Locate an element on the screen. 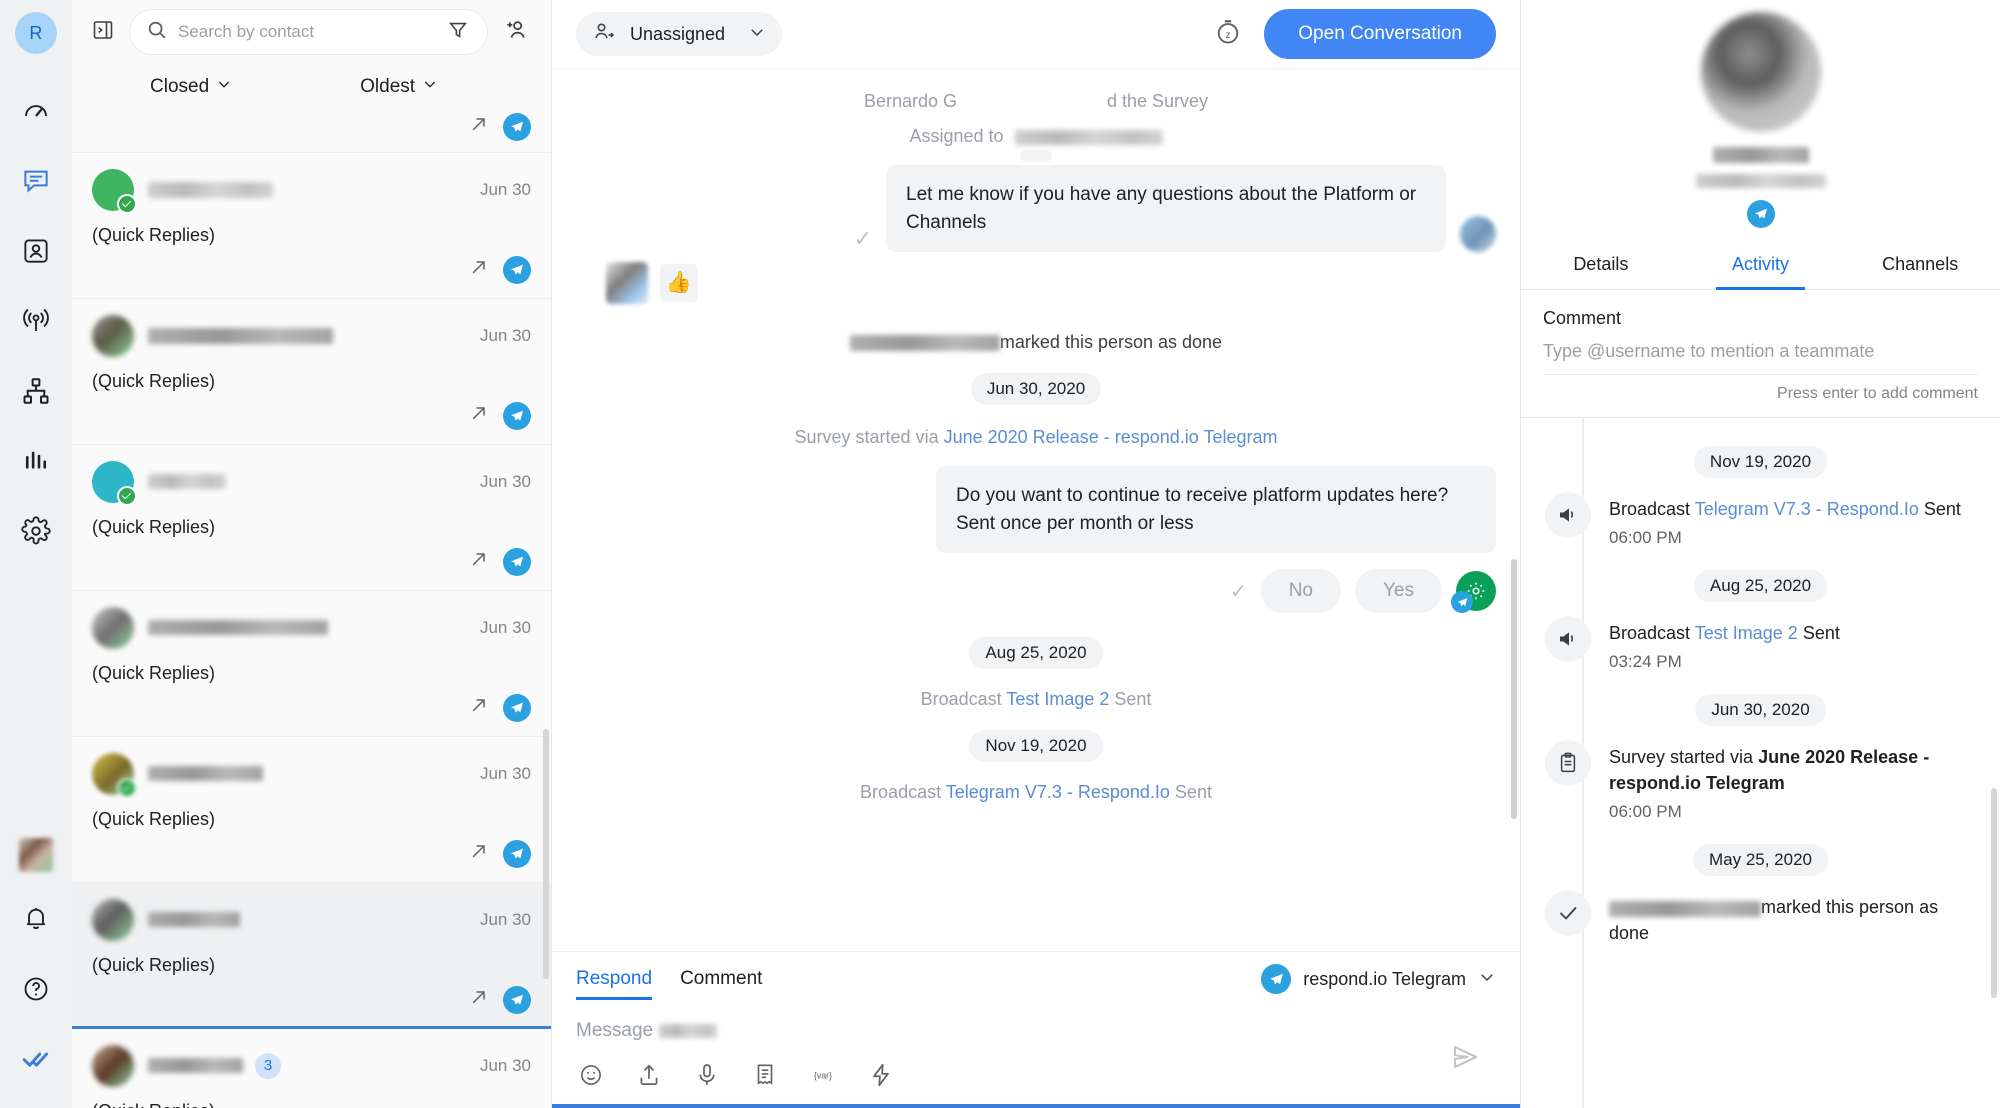  search-box is located at coordinates (308, 32).